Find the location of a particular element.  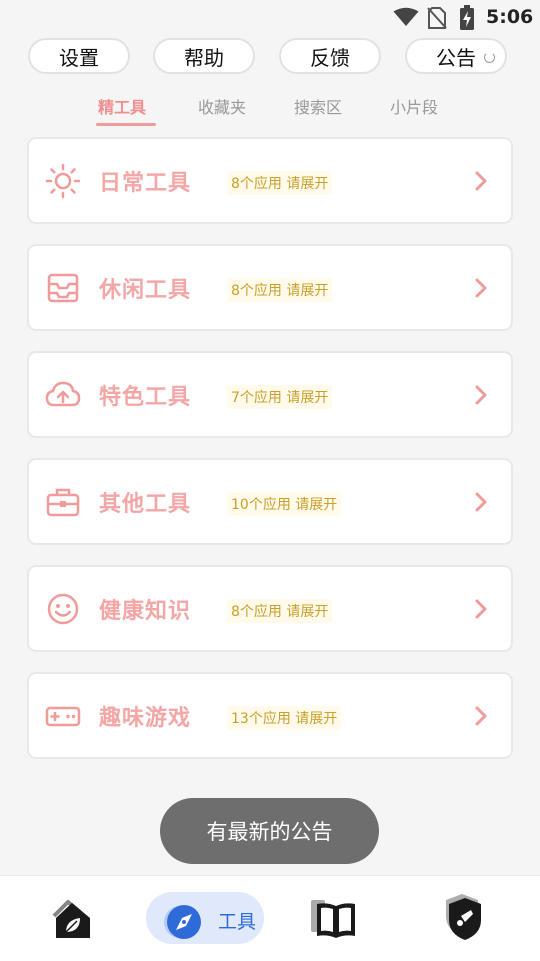

wifi-icon is located at coordinates (406, 16).